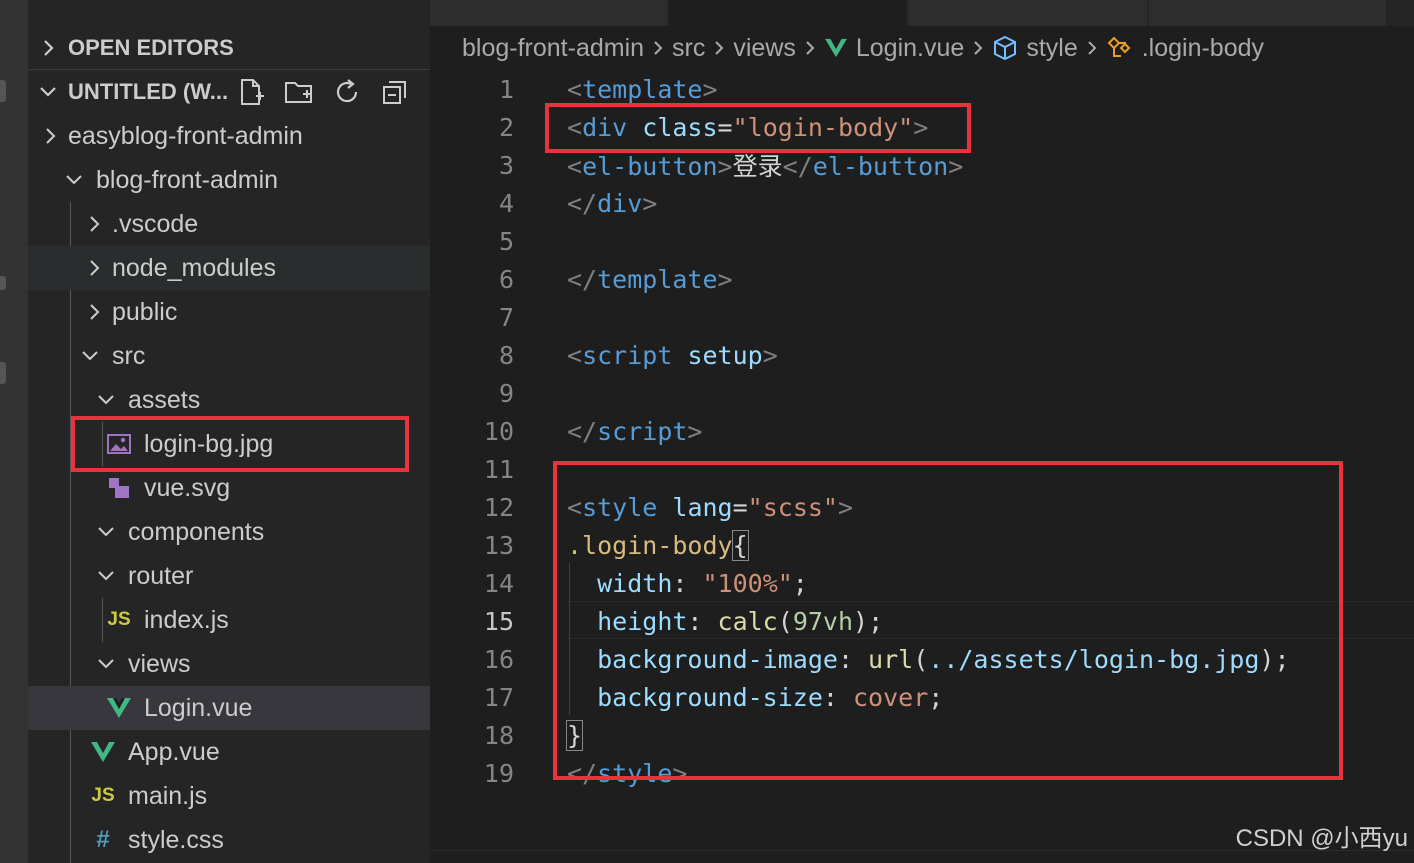 Image resolution: width=1414 pixels, height=863 pixels. I want to click on code-line: 4 </div>, so click(922, 203).